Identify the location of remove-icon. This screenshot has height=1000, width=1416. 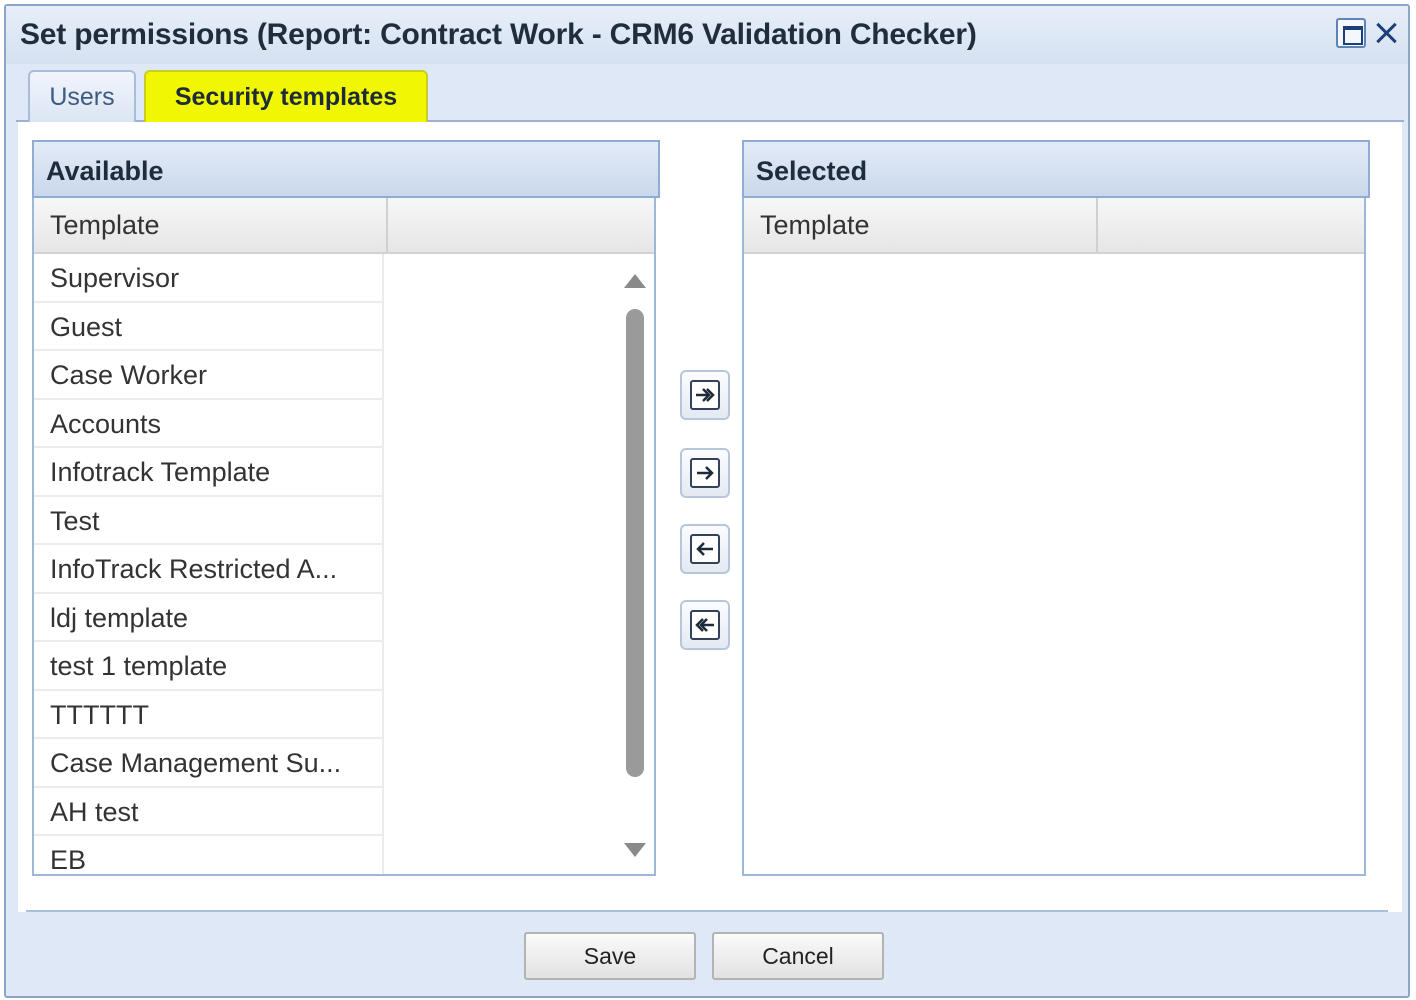
(705, 549).